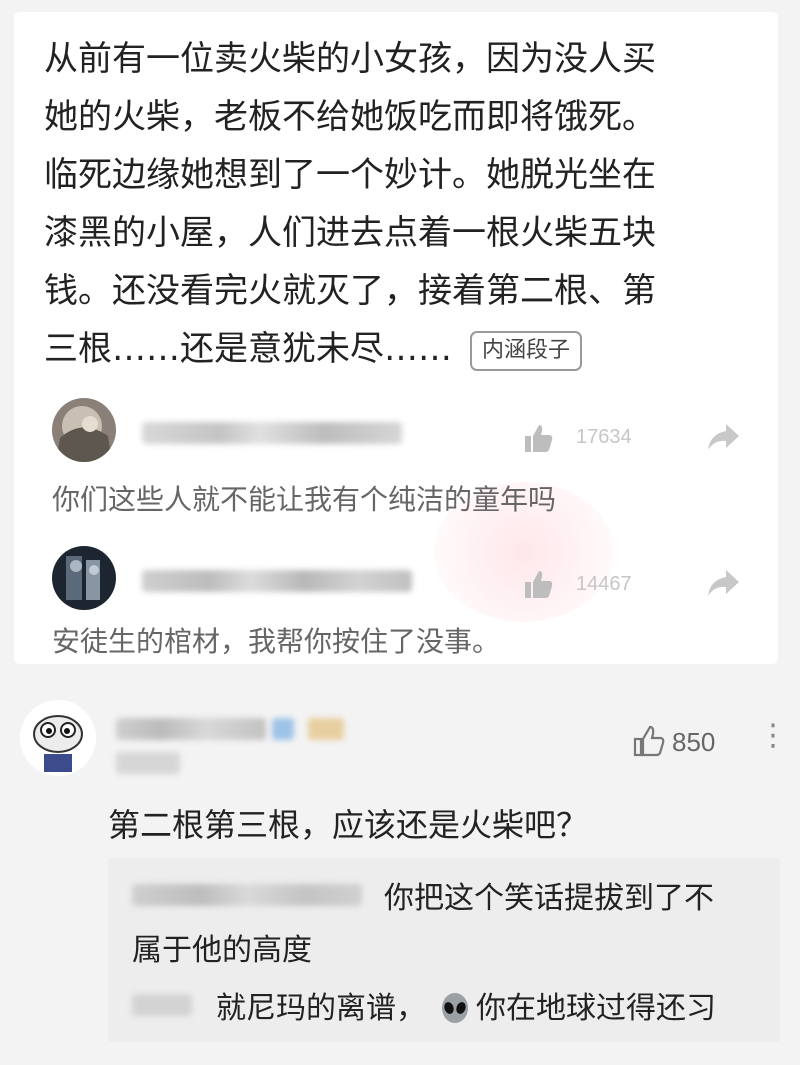 The height and width of the screenshot is (1065, 800). Describe the element at coordinates (350, 291) in the screenshot. I see `story-line: 钱。还没看完火就灭了，接着第二根、第` at that location.